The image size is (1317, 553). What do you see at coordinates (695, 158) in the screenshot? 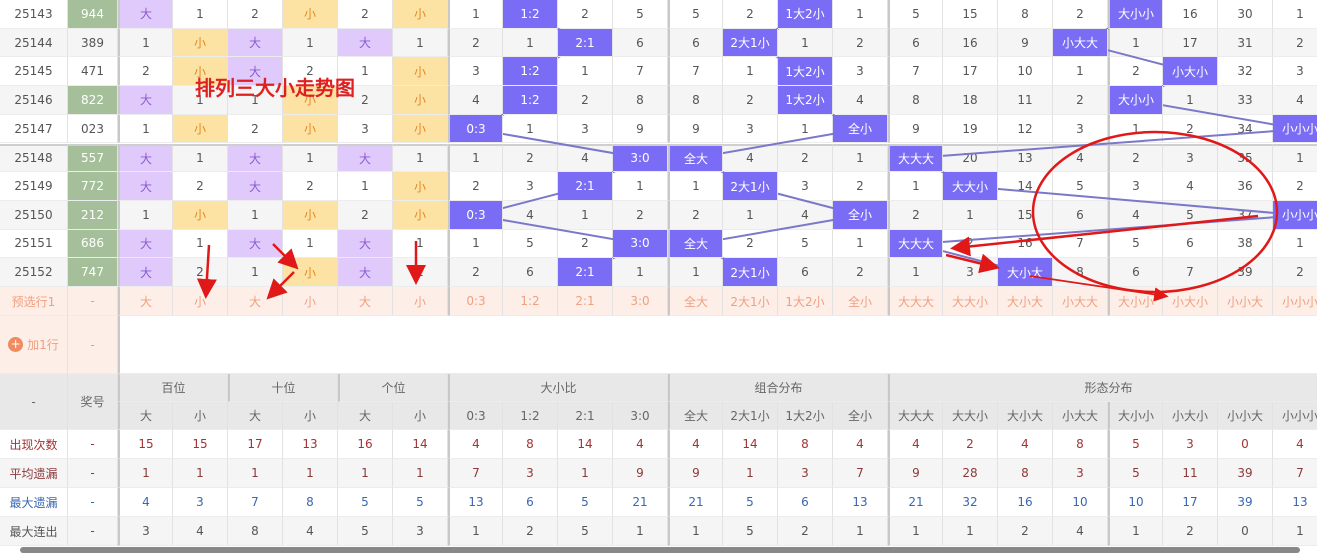
I see `hit-cell: 全大` at bounding box center [695, 158].